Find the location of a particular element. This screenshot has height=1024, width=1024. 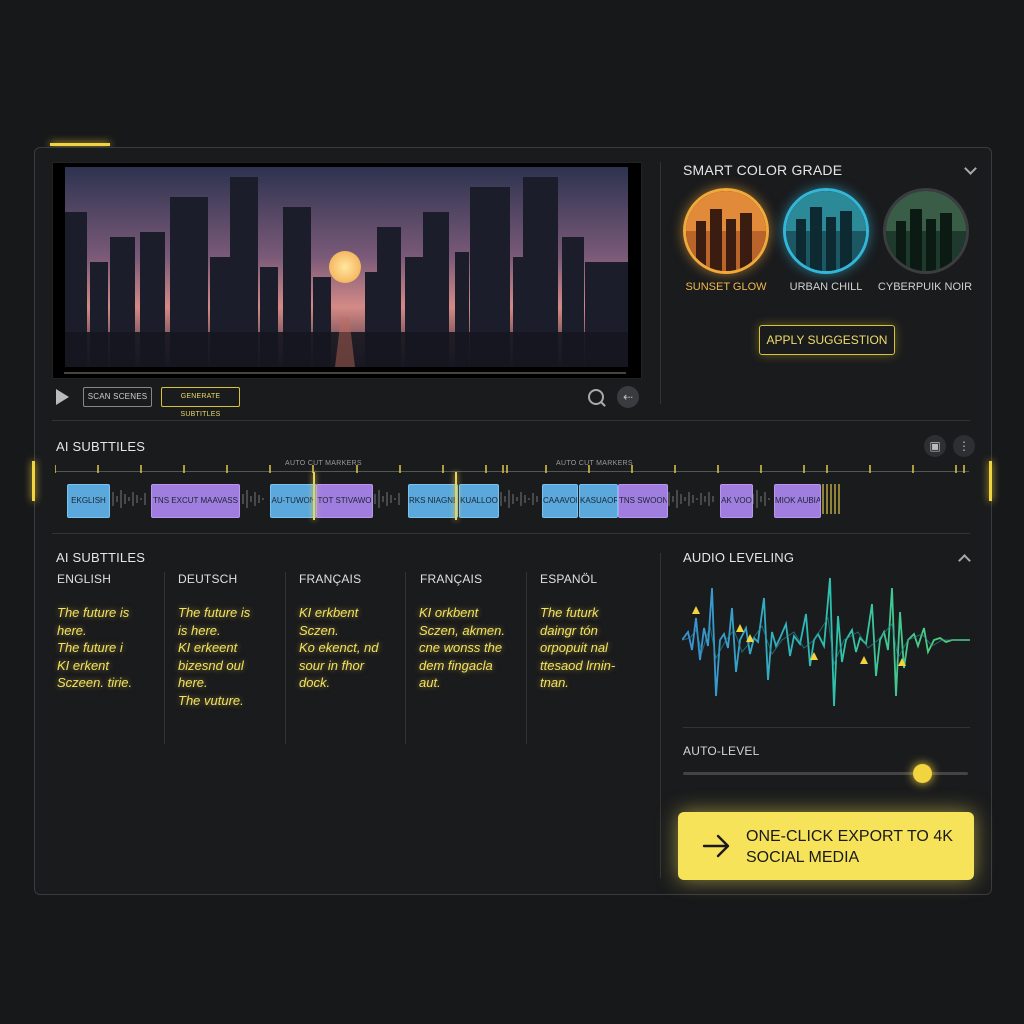

timeline-title: AI SUBTTILES is located at coordinates (101, 446).